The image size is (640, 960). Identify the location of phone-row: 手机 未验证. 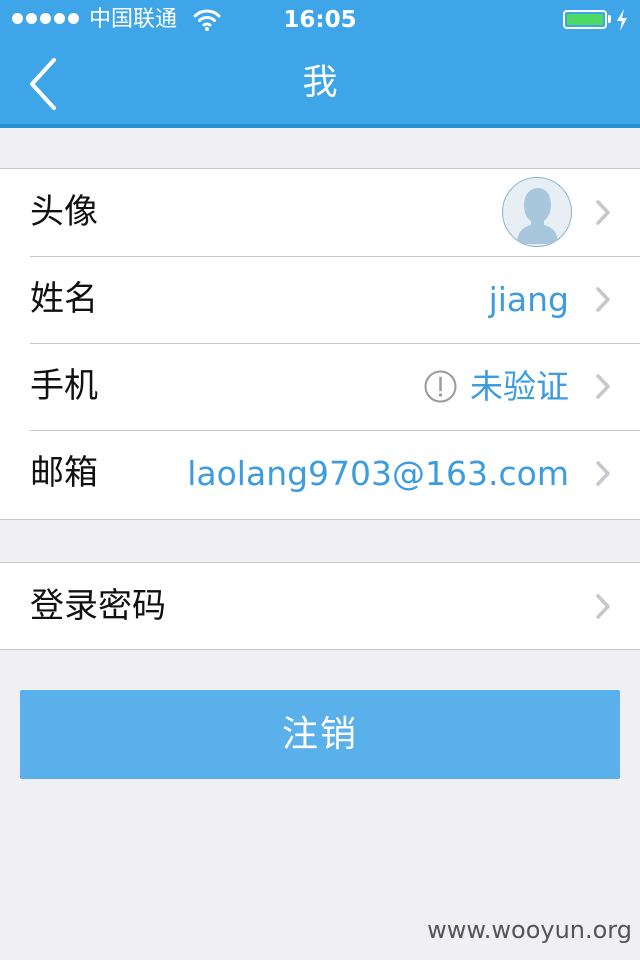
(320, 386).